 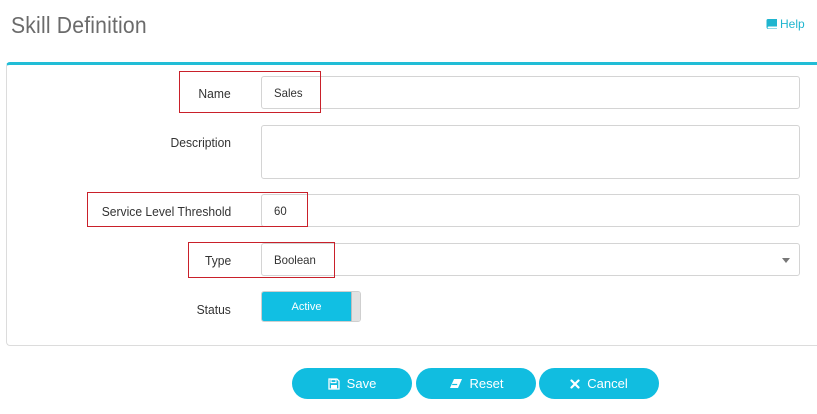 What do you see at coordinates (166, 211) in the screenshot?
I see `threshold-label: Service Level Threshold` at bounding box center [166, 211].